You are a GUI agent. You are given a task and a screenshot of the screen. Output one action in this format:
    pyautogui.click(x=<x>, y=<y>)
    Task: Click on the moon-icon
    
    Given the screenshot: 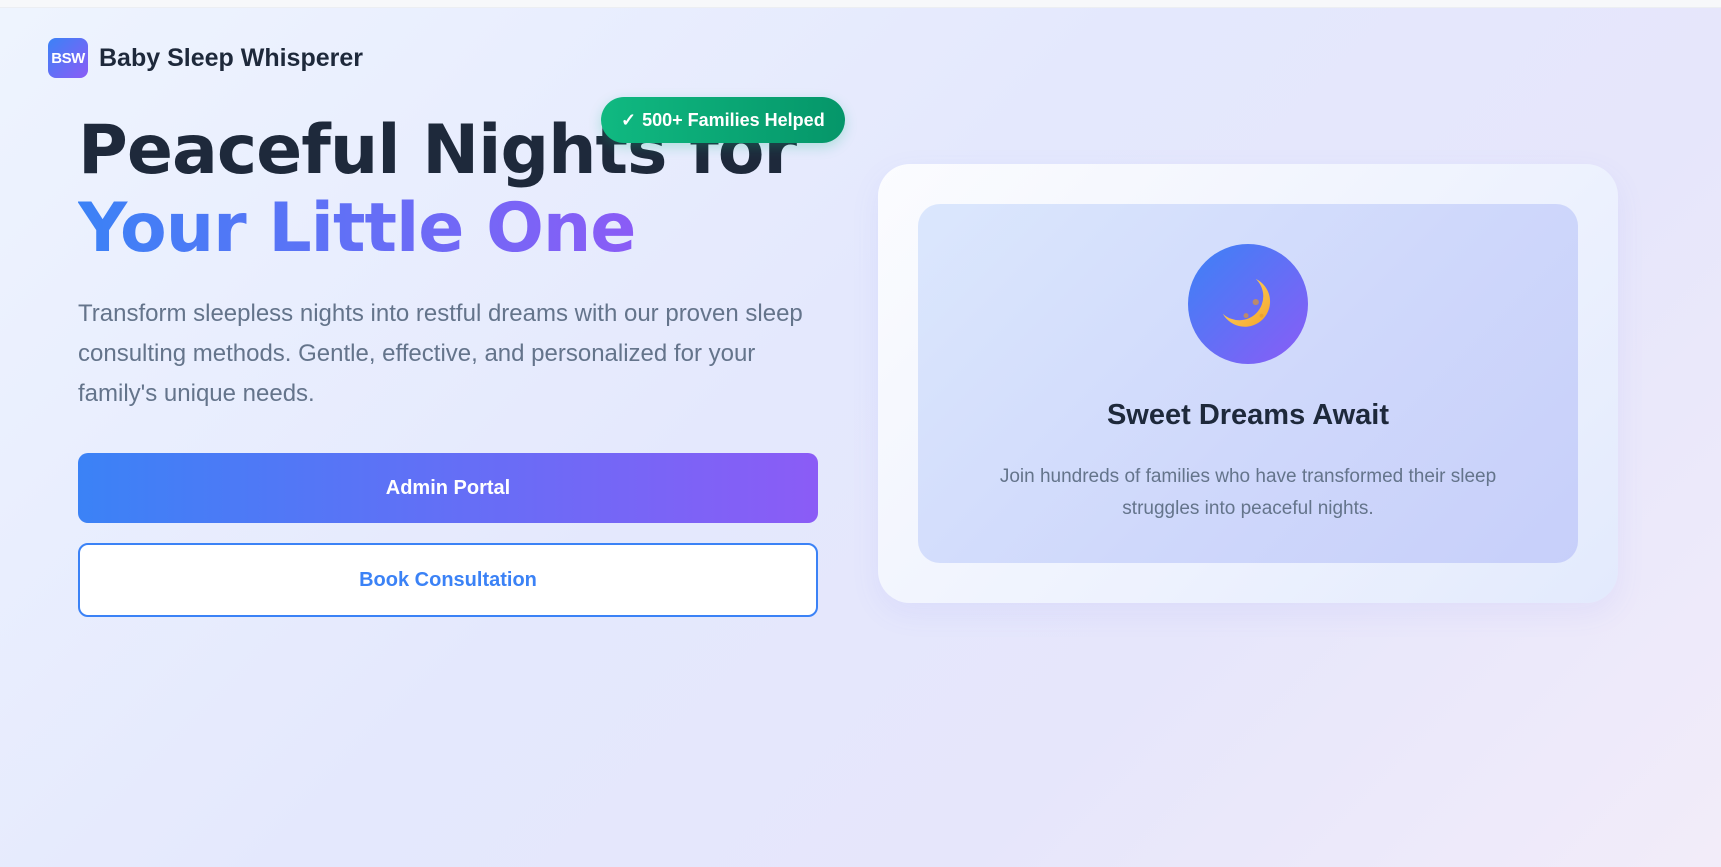 What is the action you would take?
    pyautogui.click(x=1246, y=302)
    